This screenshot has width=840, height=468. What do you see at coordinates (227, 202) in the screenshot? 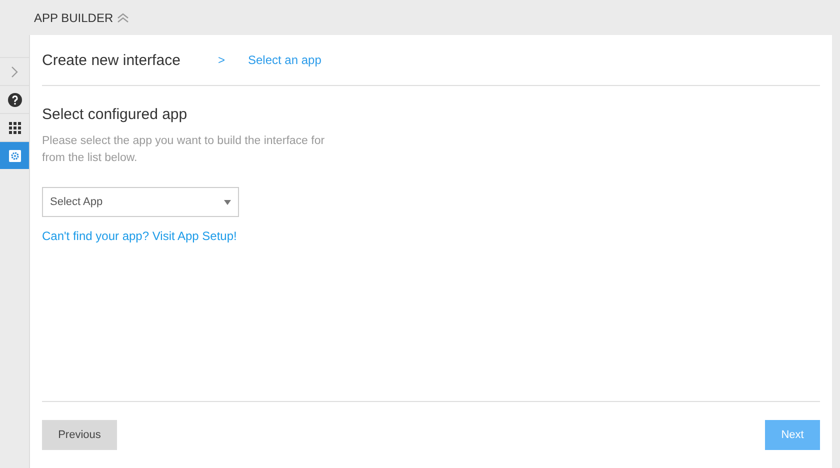
I see `caret-icon` at bounding box center [227, 202].